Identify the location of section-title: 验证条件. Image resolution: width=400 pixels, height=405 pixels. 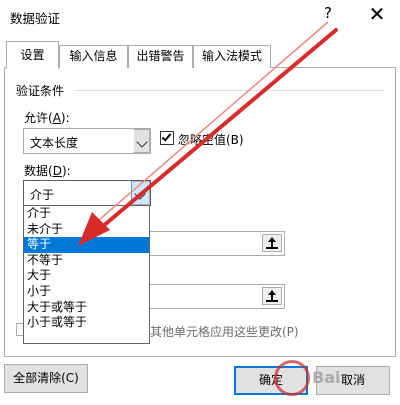
(40, 91).